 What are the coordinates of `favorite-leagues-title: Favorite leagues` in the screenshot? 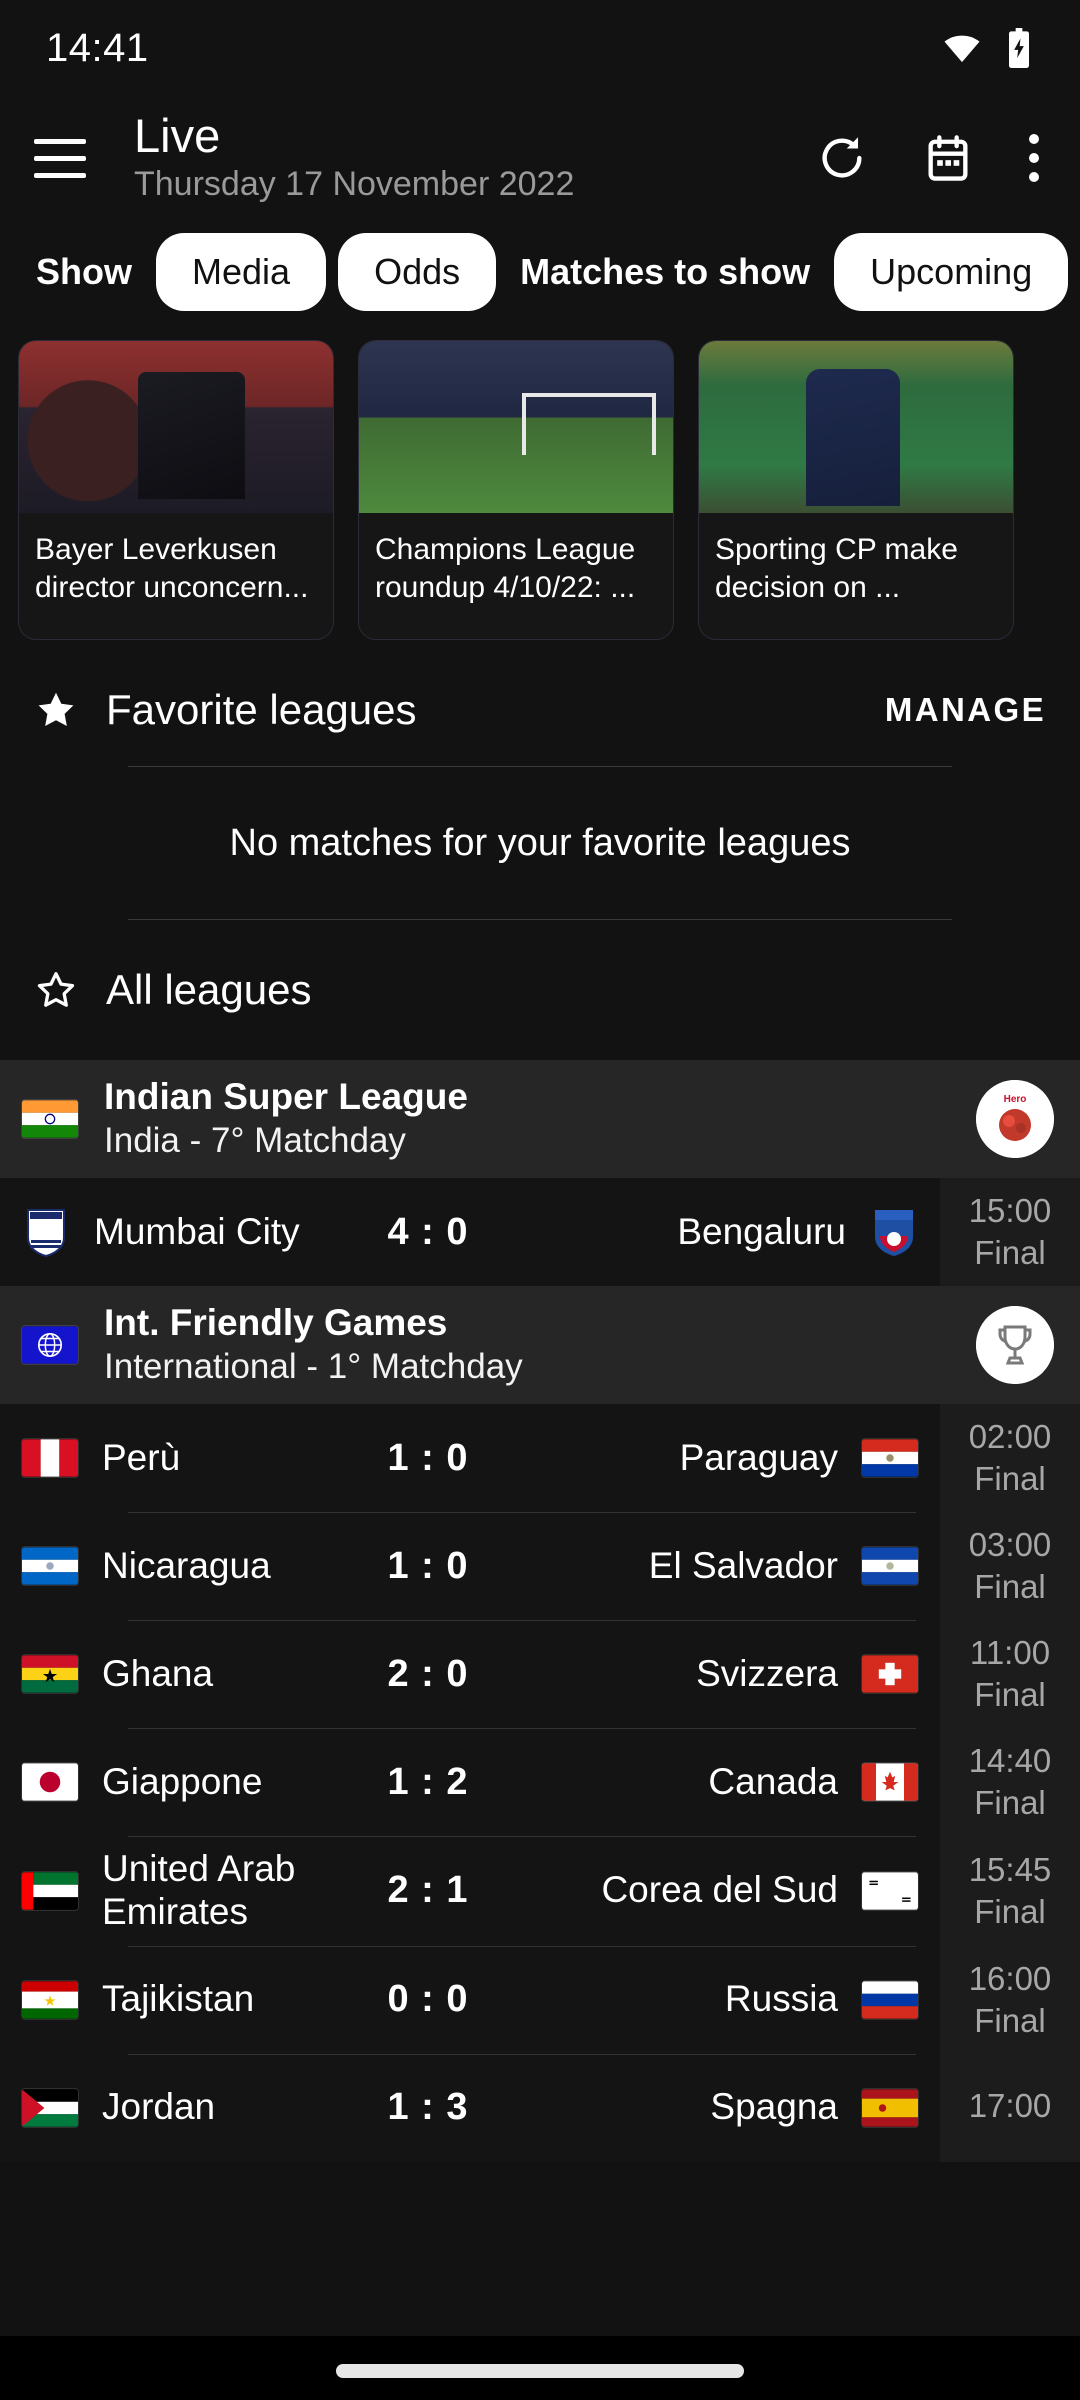 It's located at (261, 709).